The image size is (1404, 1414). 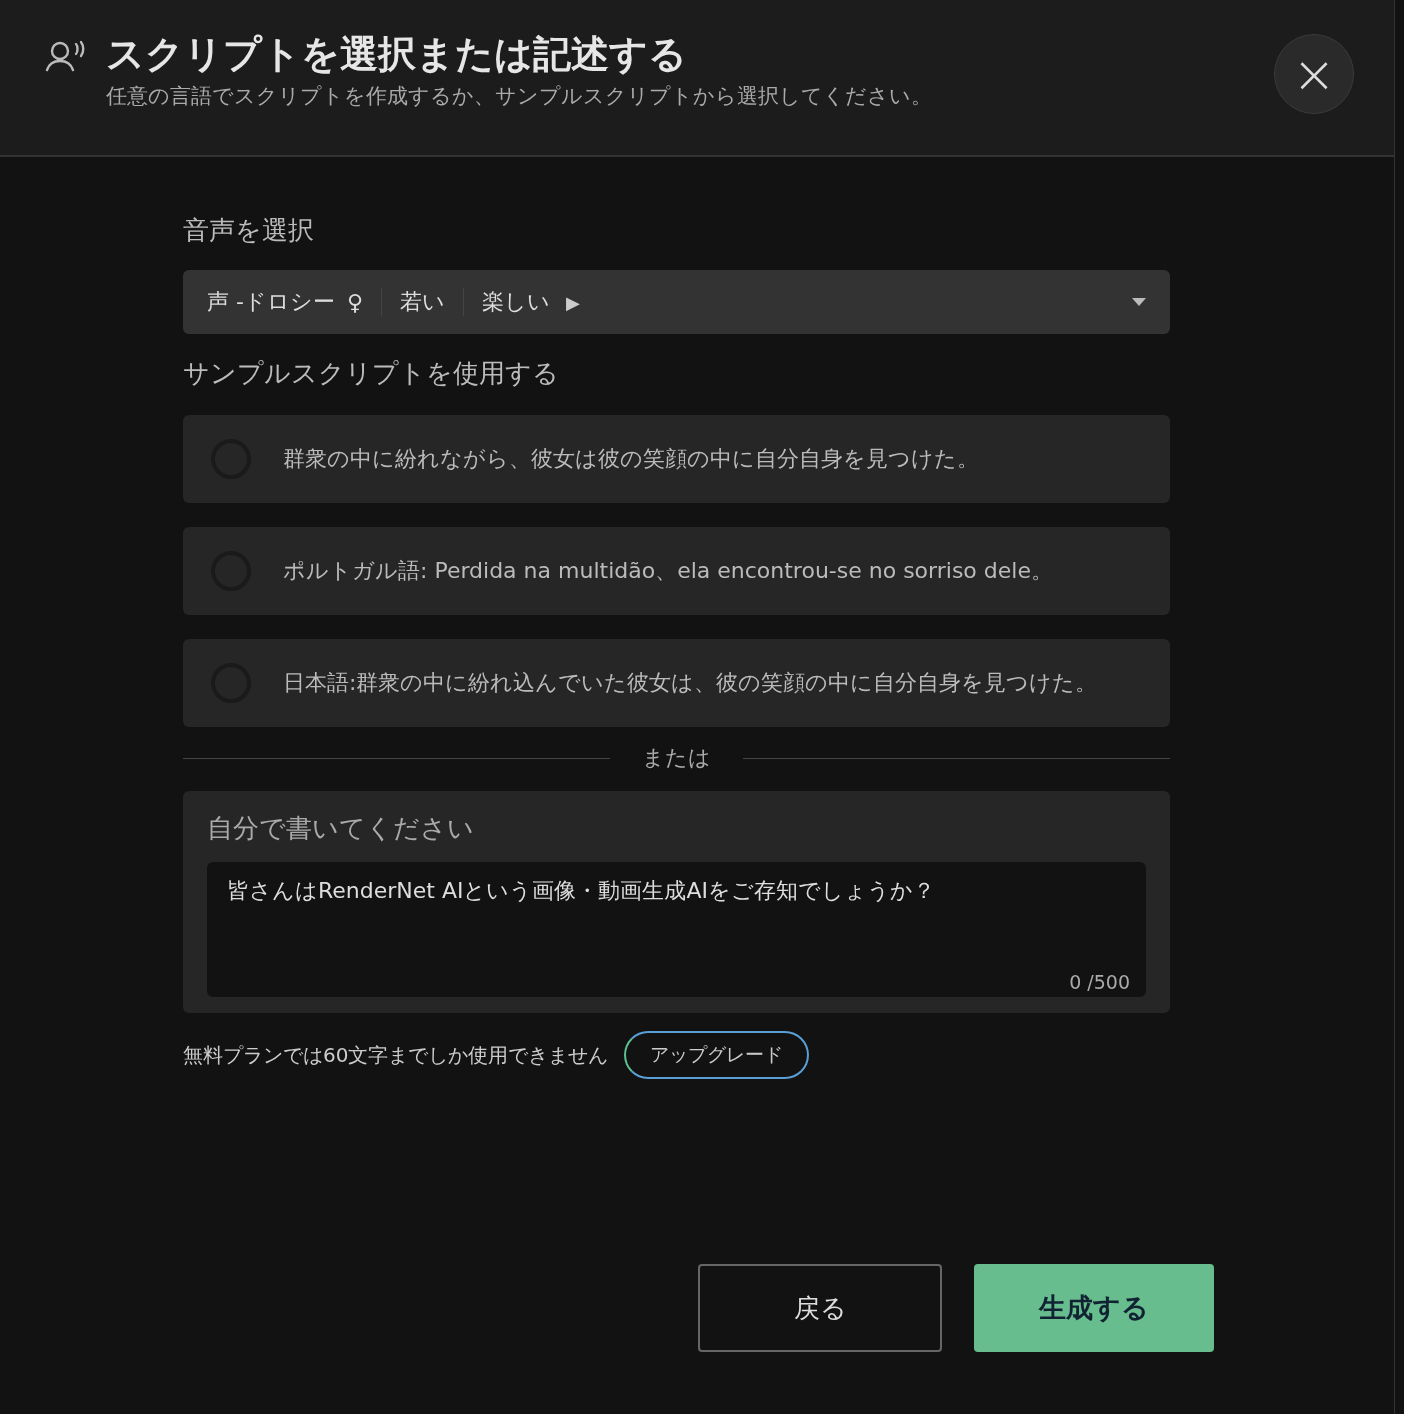 I want to click on voice-name: 声 -ドロシー, so click(x=271, y=302).